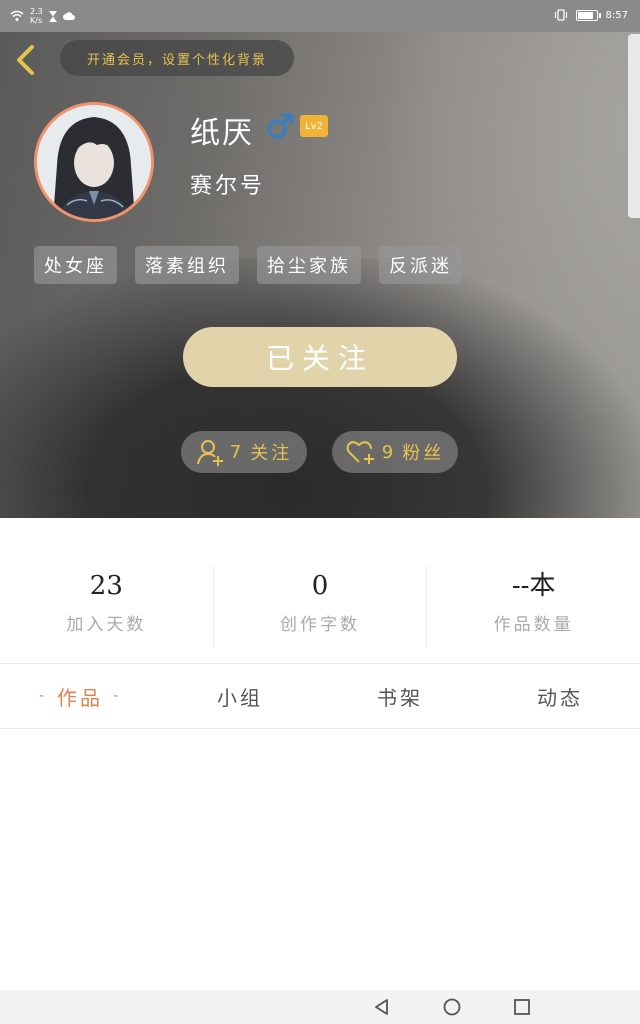 The width and height of the screenshot is (640, 1024). I want to click on circle-home-icon, so click(452, 1007).